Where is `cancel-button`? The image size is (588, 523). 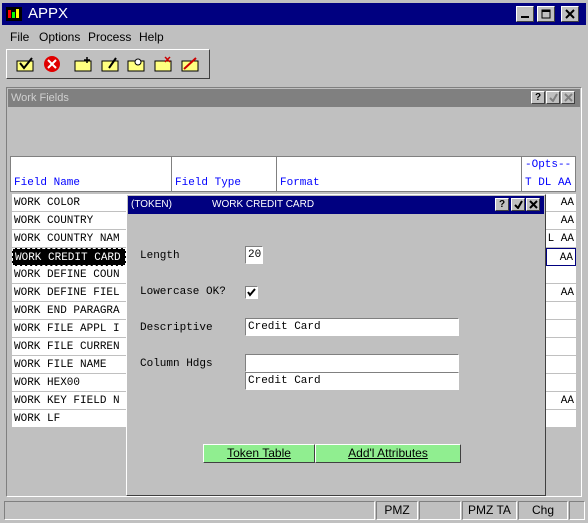
cancel-button is located at coordinates (52, 64).